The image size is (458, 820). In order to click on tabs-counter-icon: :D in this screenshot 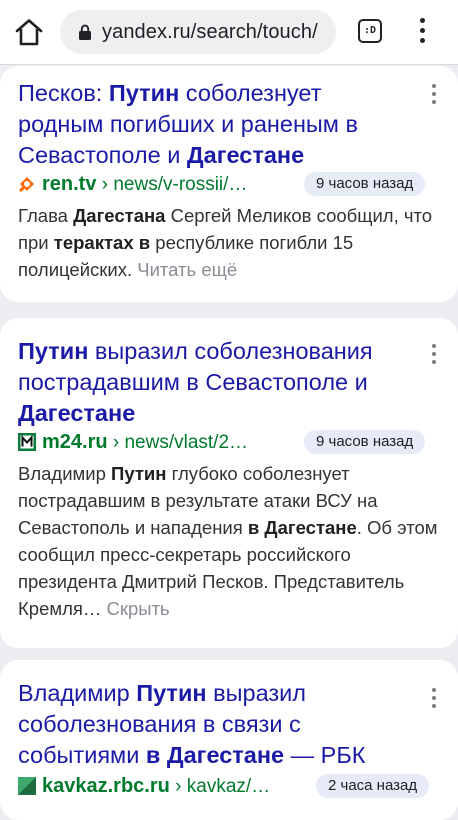, I will do `click(370, 31)`.